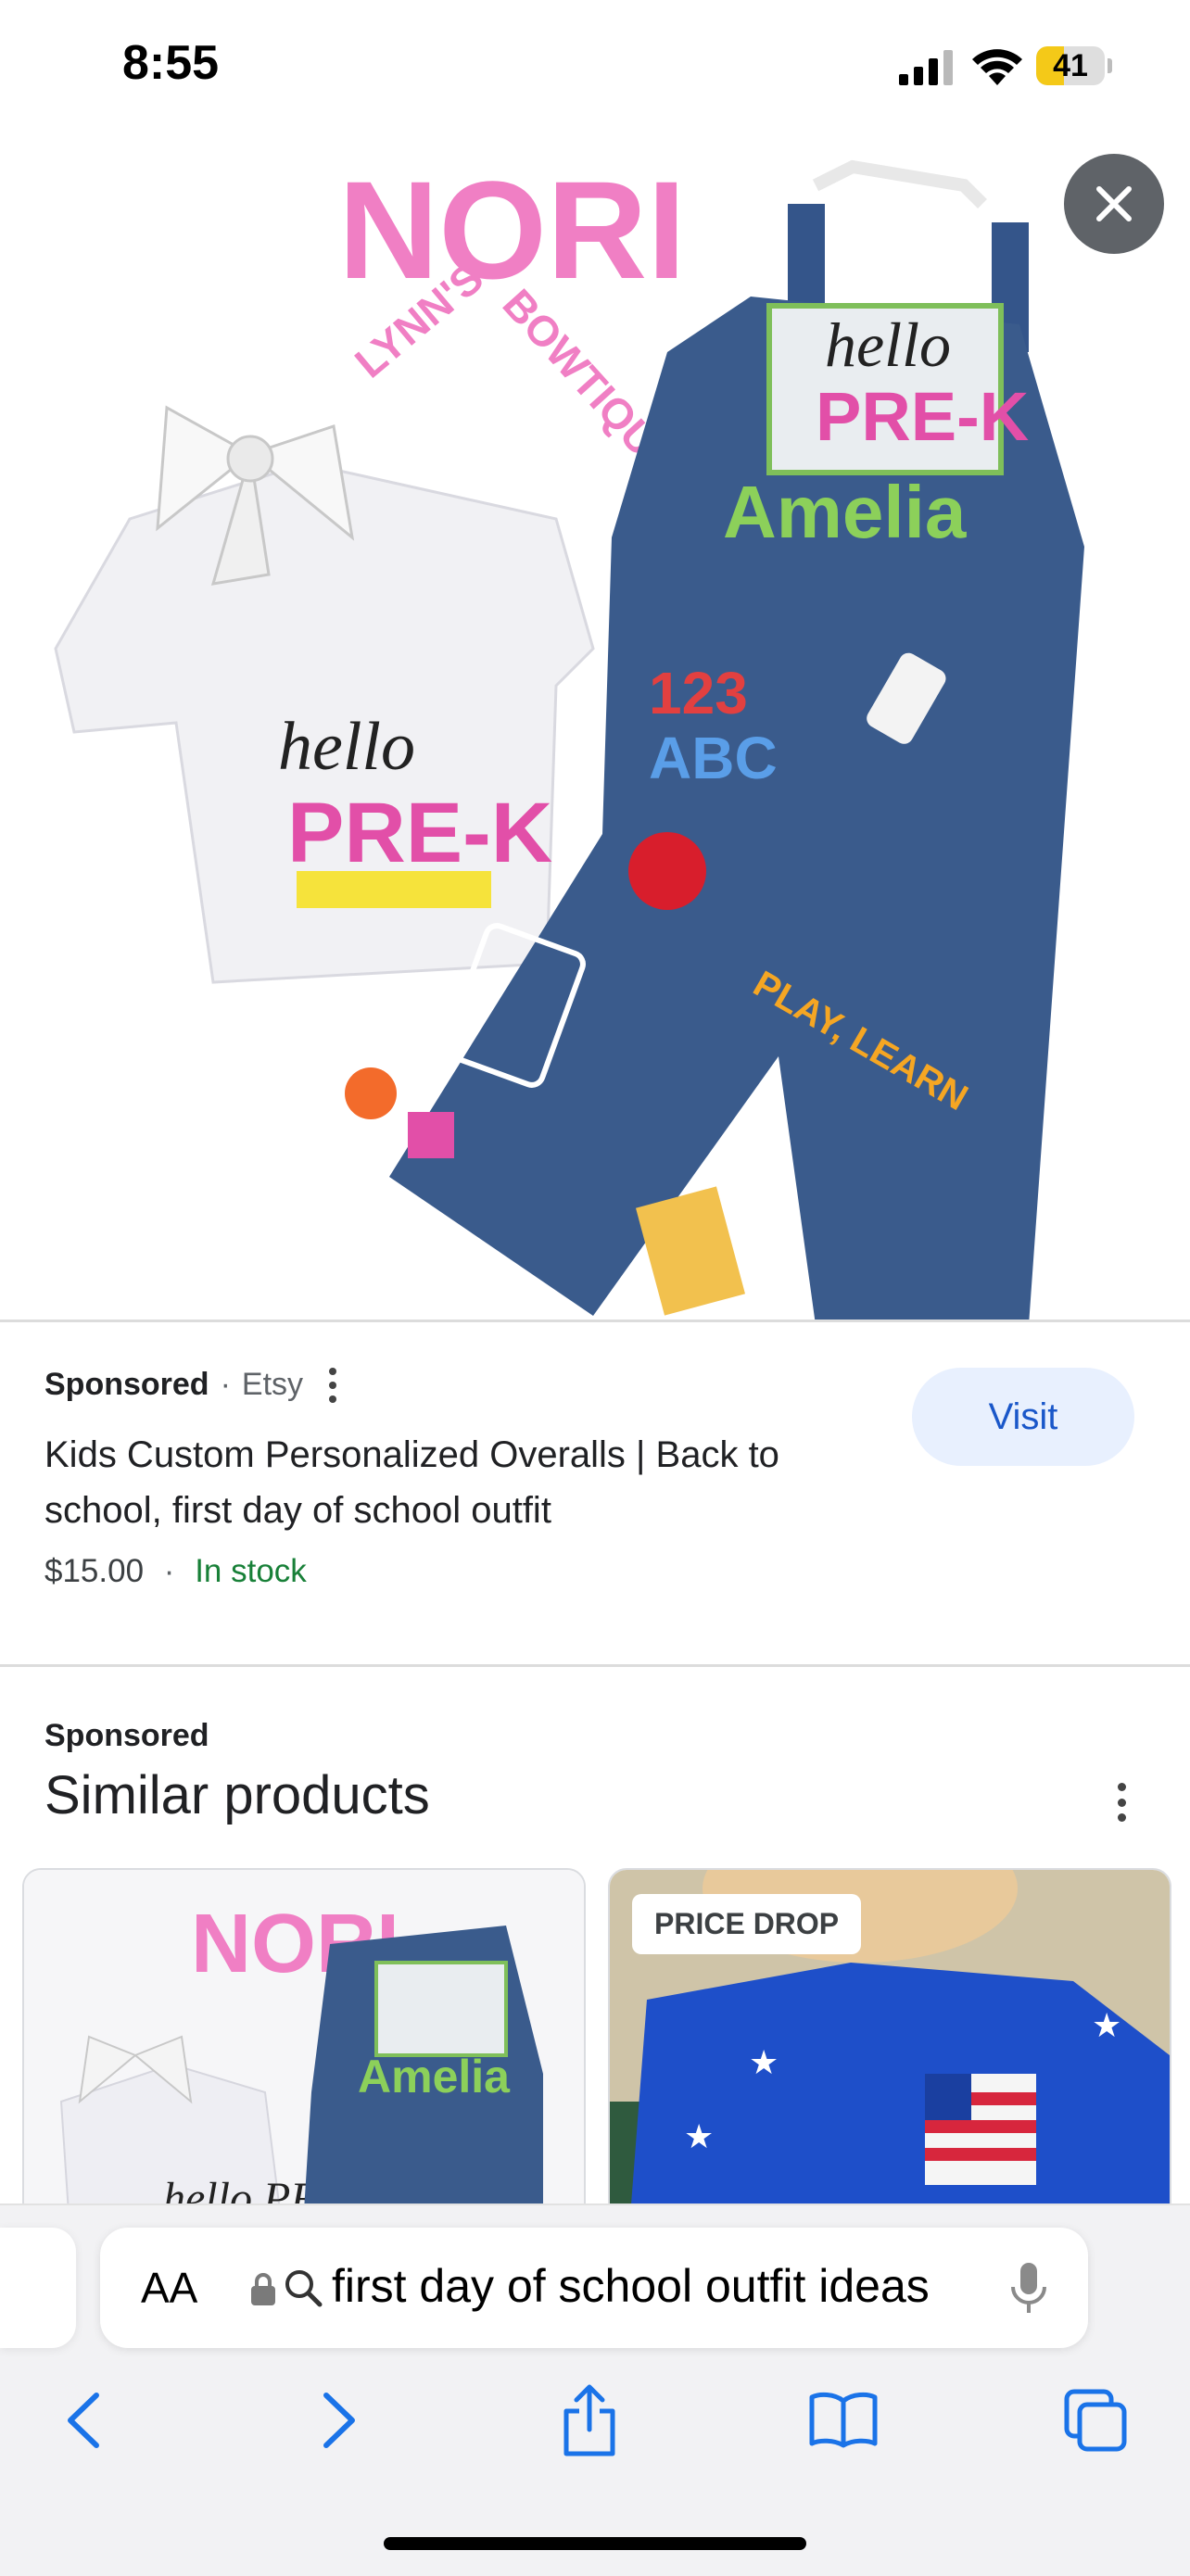 The image size is (1190, 2576). What do you see at coordinates (698, 2286) in the screenshot?
I see `search-query-text: first day of school outfit ideas` at bounding box center [698, 2286].